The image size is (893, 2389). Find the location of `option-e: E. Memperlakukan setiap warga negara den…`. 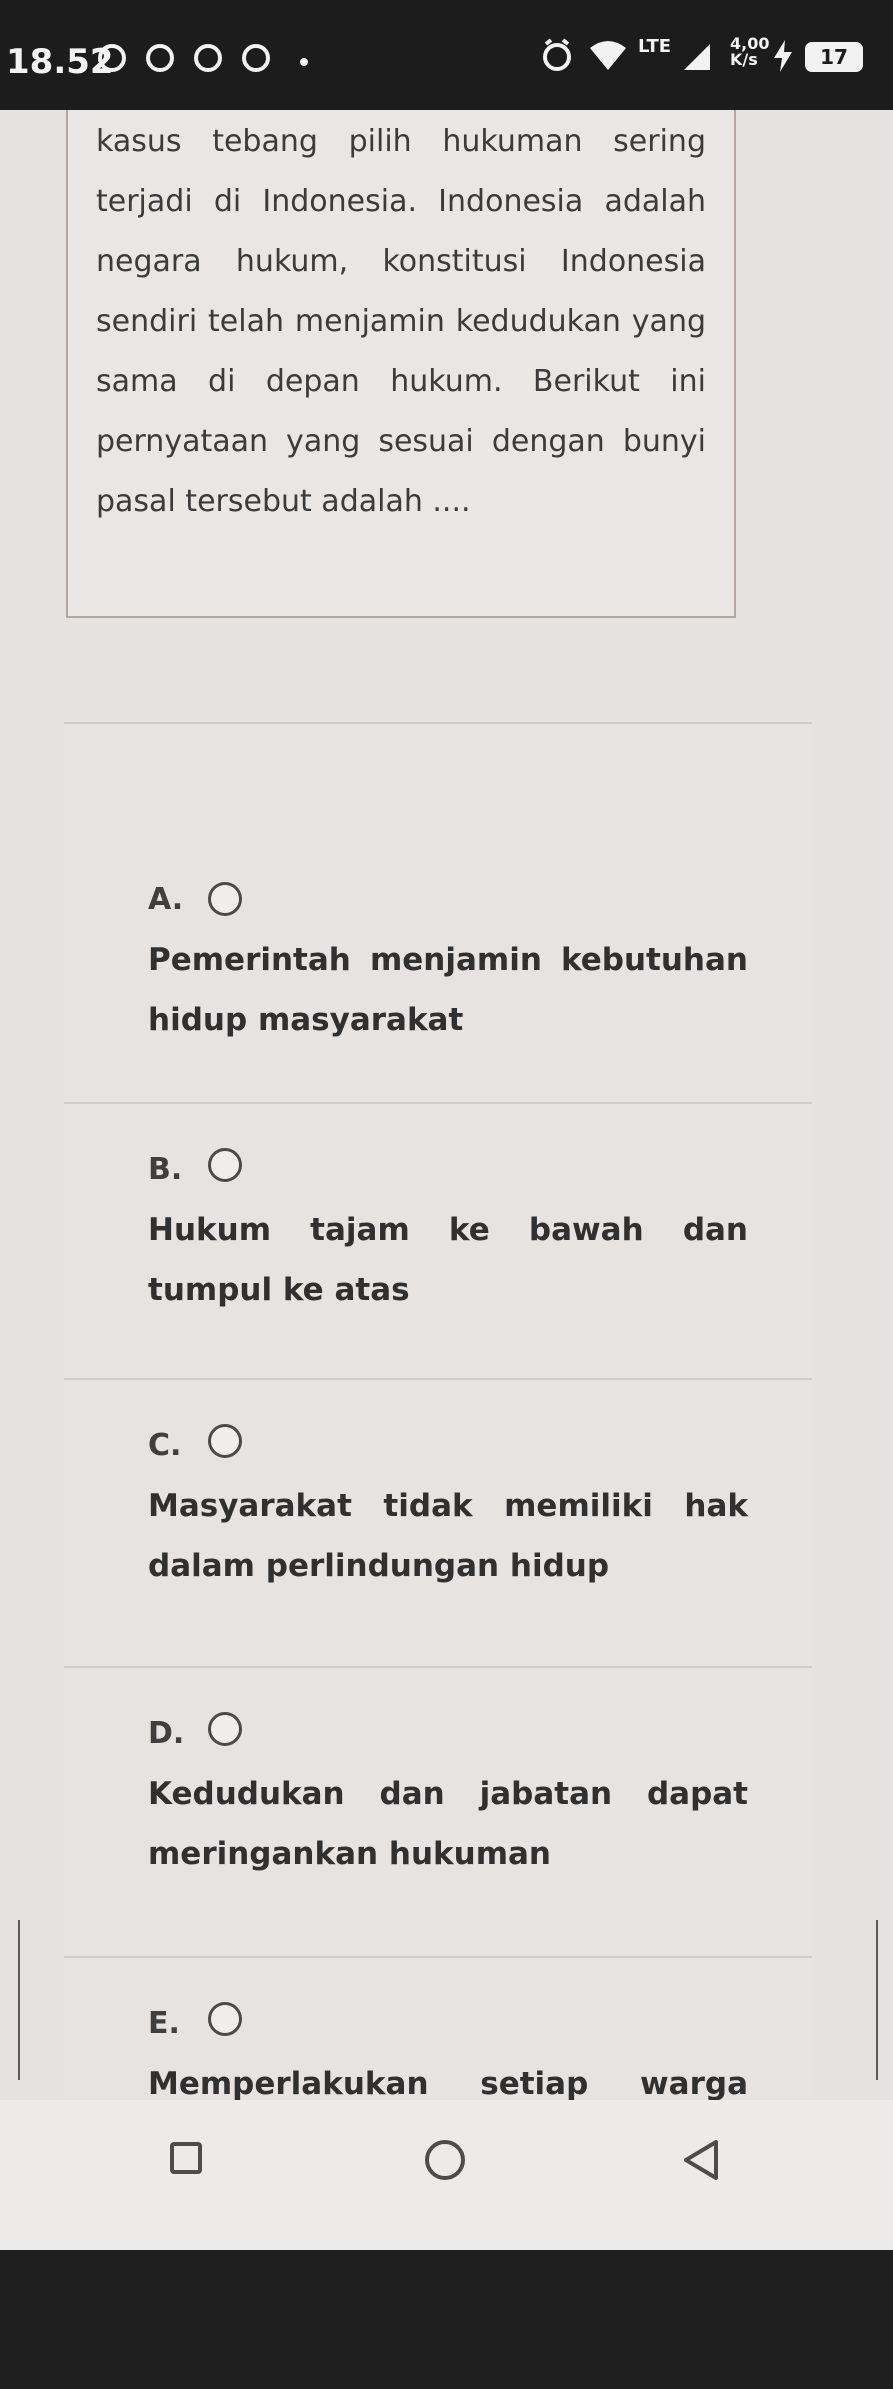

option-e: E. Memperlakukan setiap warga negara den… is located at coordinates (438, 2059).